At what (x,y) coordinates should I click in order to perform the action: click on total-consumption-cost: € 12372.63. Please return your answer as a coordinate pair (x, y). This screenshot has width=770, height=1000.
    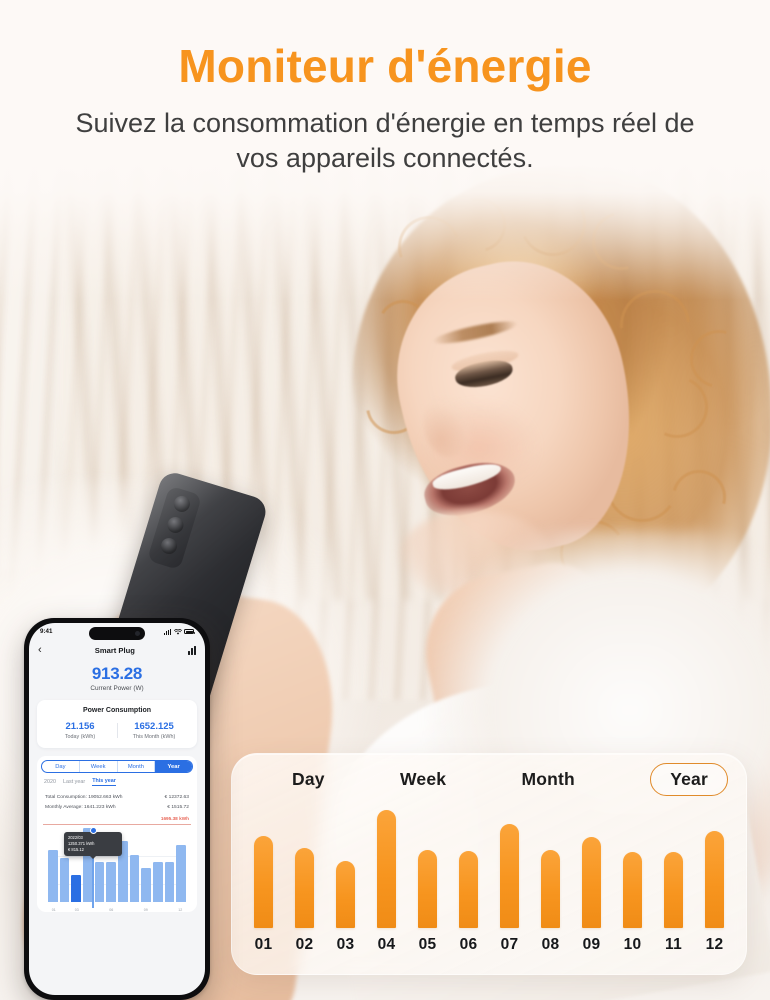
    Looking at the image, I should click on (176, 797).